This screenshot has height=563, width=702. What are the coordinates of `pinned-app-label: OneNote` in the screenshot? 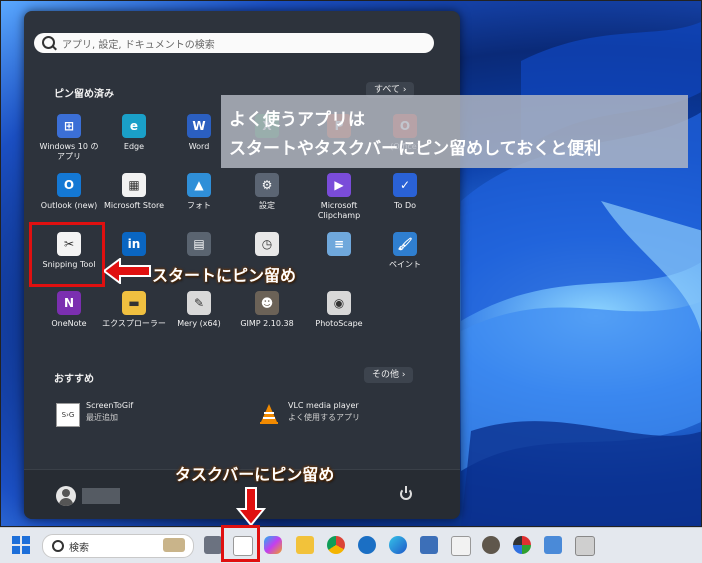 It's located at (69, 323).